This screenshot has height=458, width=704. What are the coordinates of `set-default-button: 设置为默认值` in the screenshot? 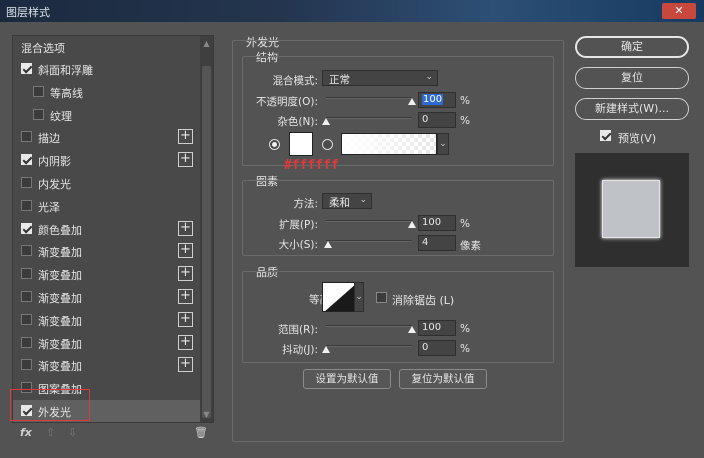 It's located at (347, 379).